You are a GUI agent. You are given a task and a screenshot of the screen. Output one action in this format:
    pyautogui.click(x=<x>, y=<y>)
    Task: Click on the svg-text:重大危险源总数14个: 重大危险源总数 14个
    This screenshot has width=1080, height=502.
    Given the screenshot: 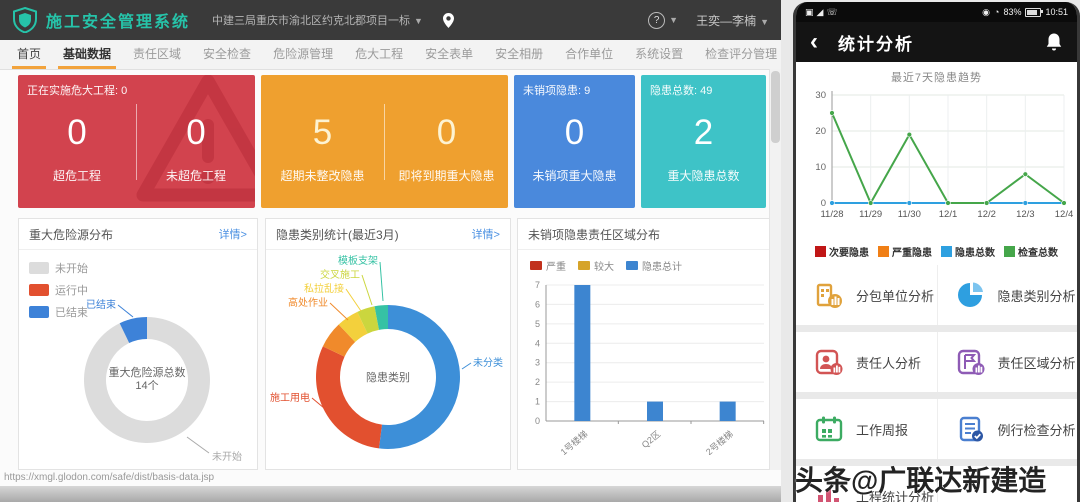 What is the action you would take?
    pyautogui.click(x=147, y=378)
    